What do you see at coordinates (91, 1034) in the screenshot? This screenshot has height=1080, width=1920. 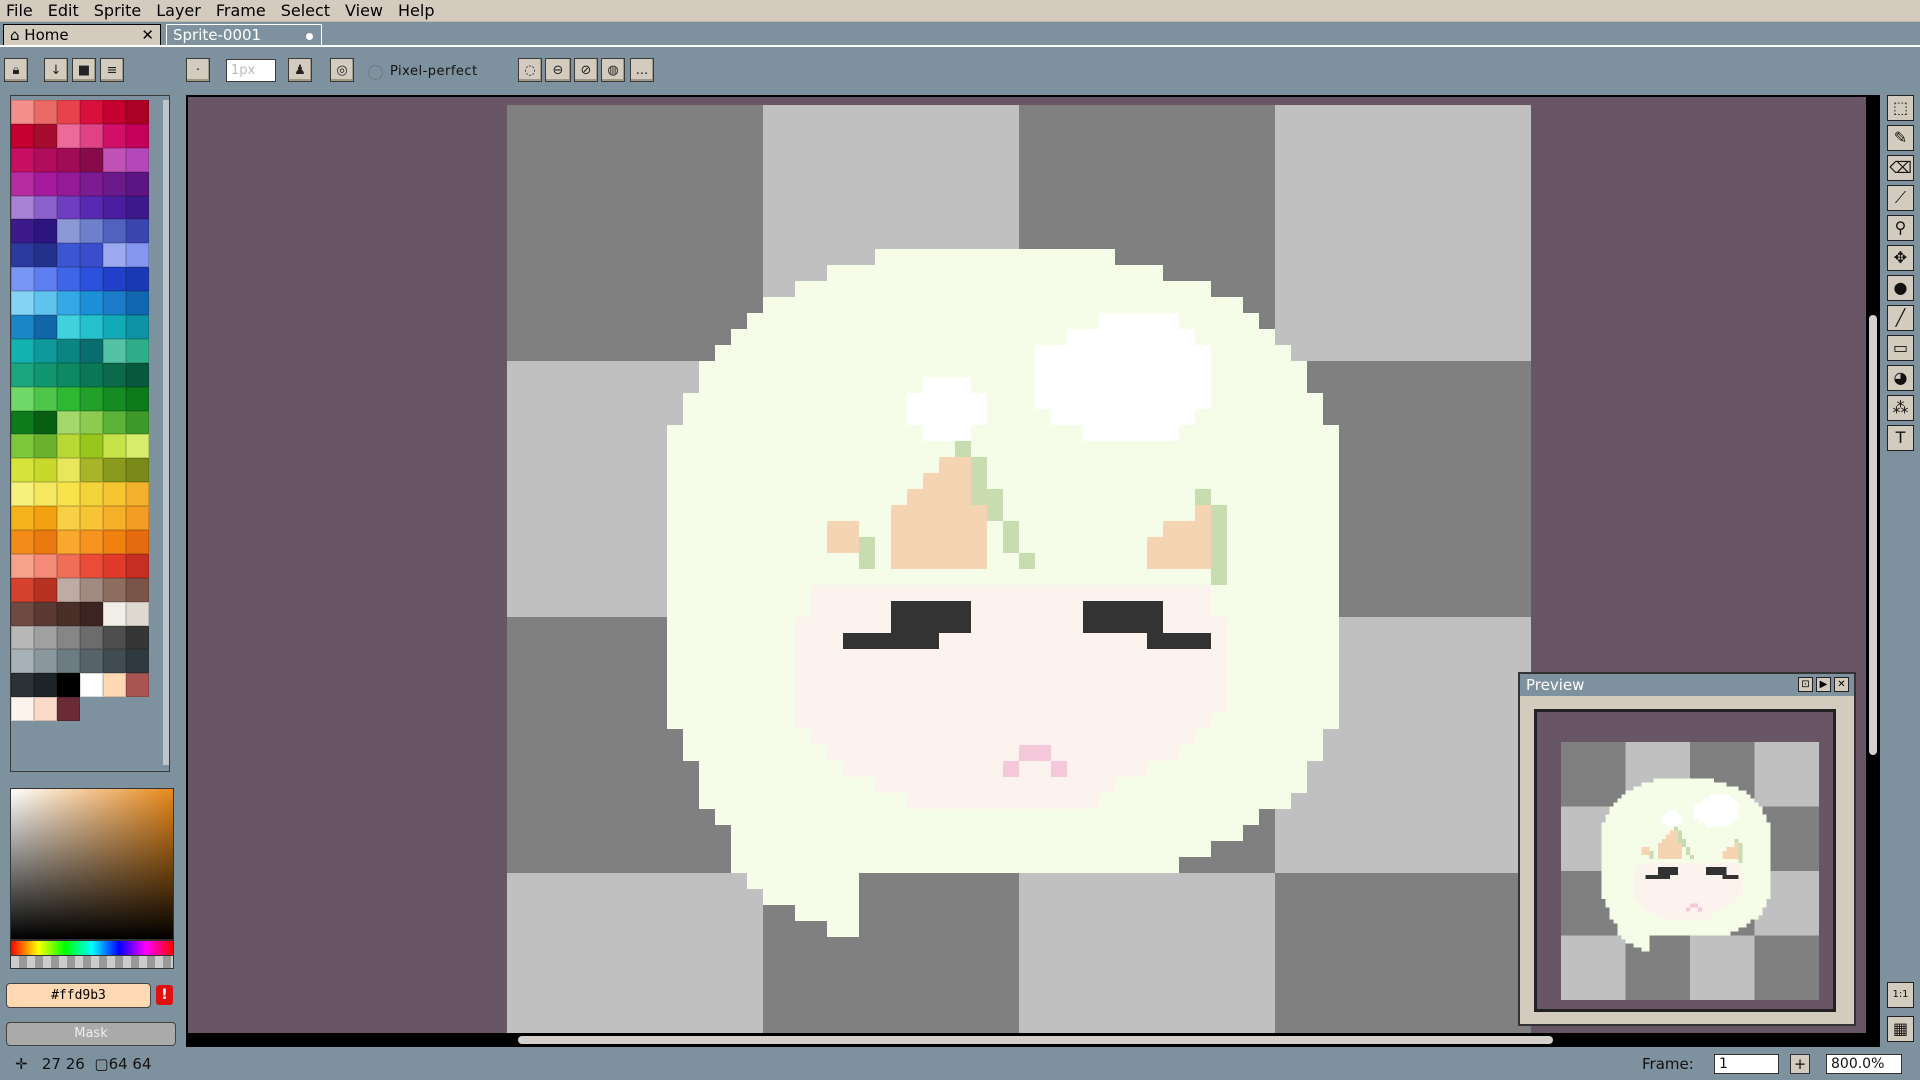 I see `mask-button: Mask` at bounding box center [91, 1034].